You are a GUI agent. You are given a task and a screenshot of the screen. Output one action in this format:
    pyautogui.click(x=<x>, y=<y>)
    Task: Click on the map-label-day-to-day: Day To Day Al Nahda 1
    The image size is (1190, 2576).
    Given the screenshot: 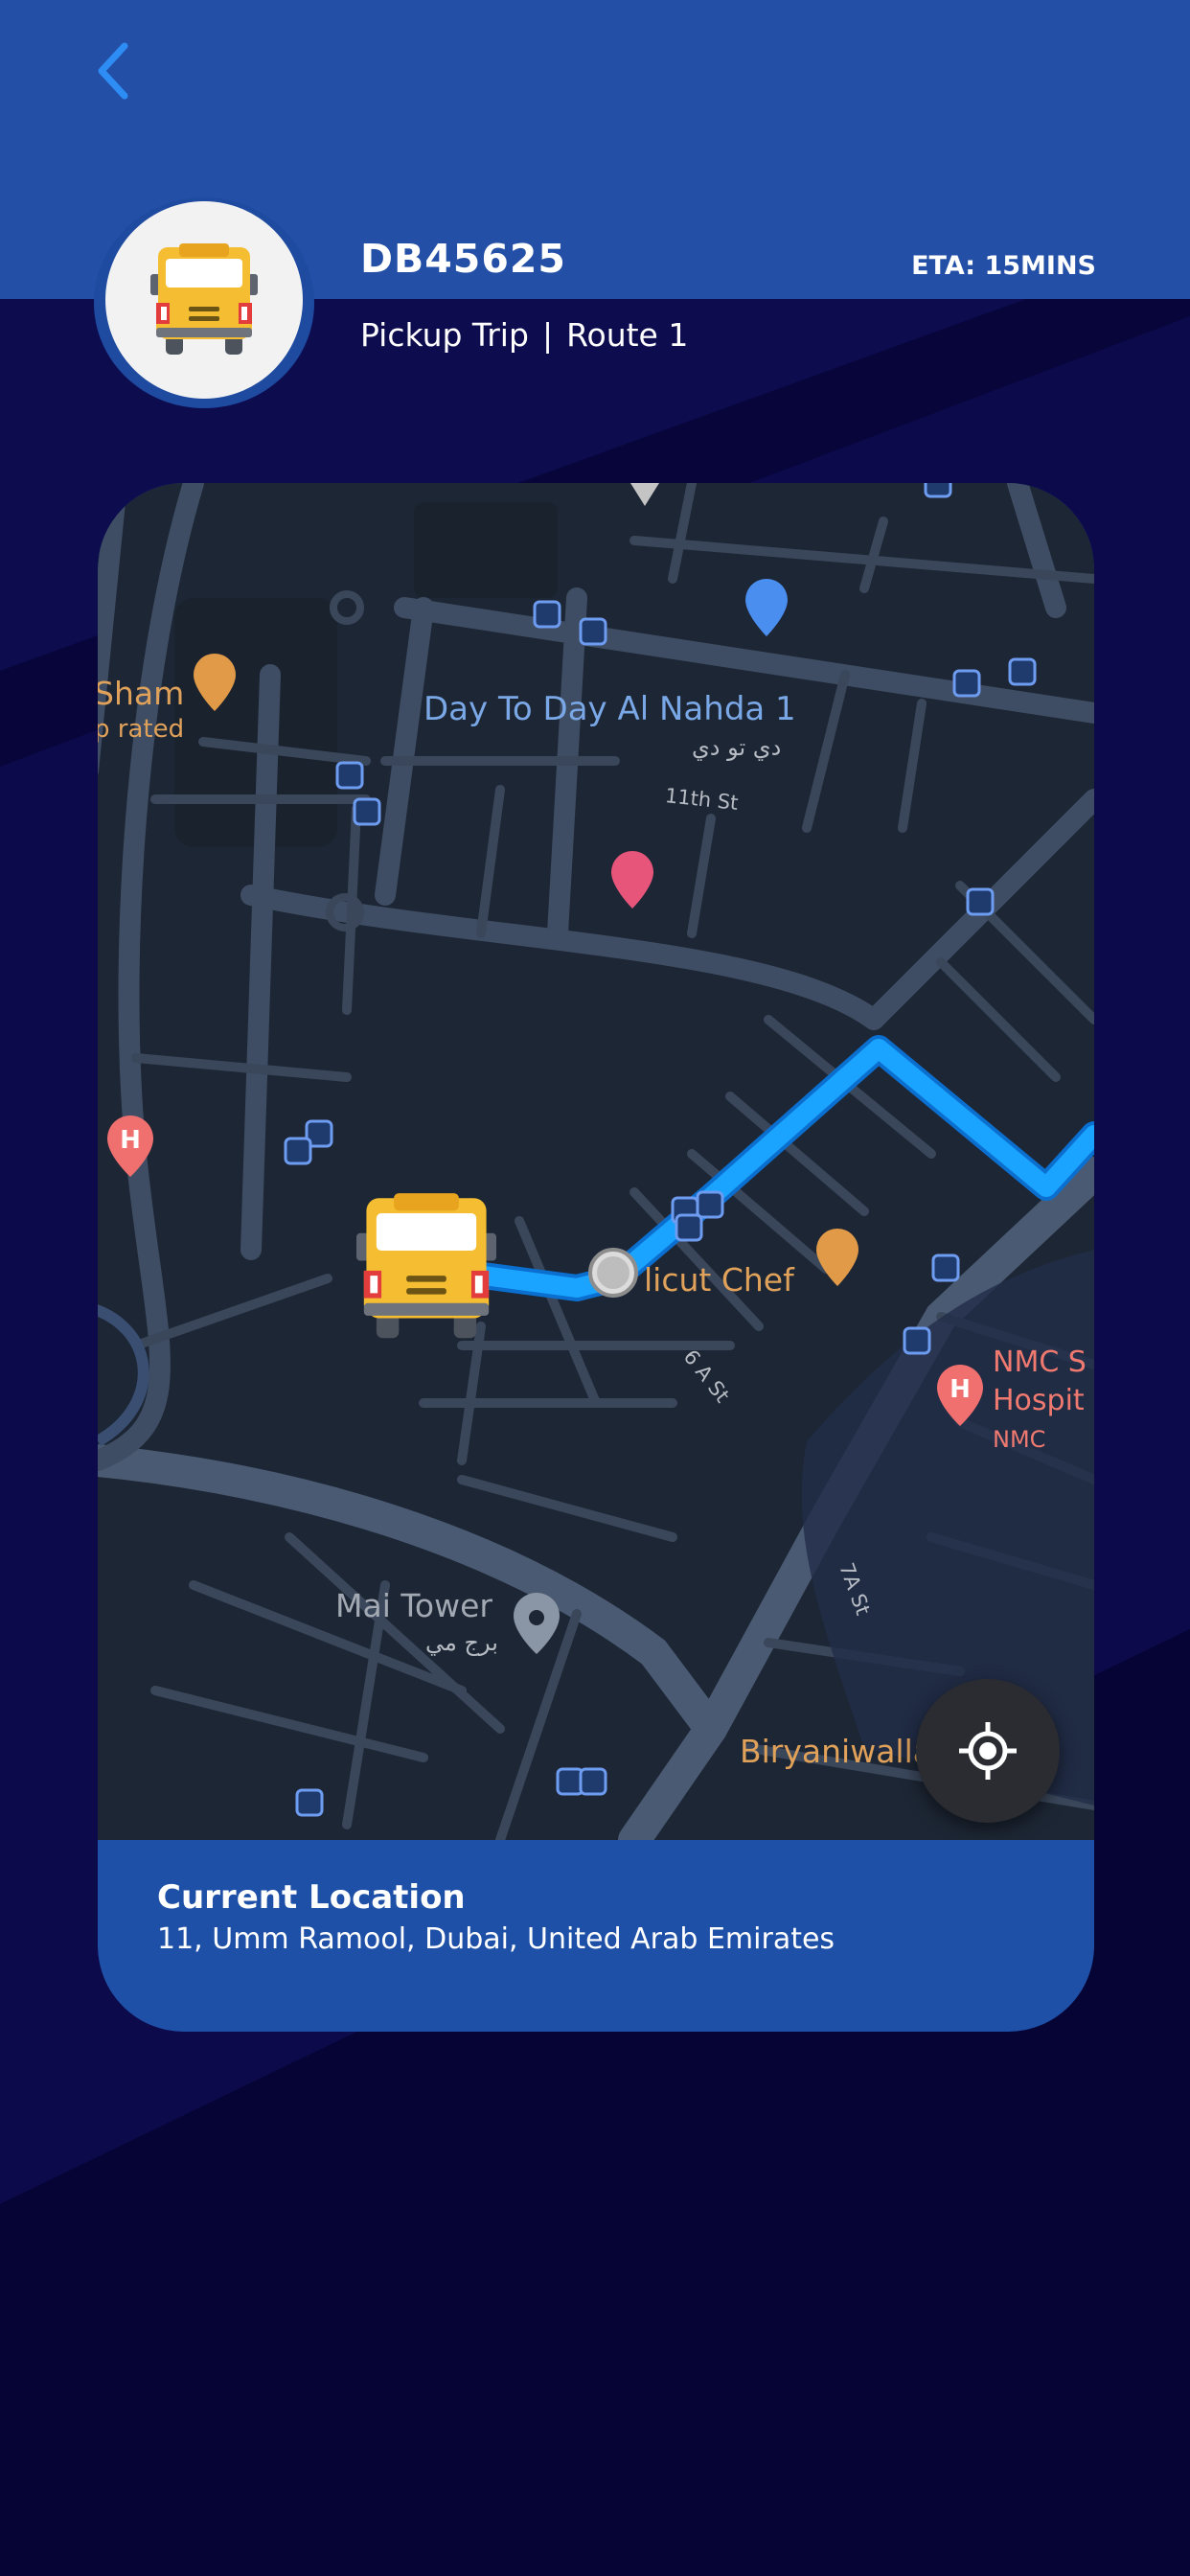 What is the action you would take?
    pyautogui.click(x=609, y=709)
    